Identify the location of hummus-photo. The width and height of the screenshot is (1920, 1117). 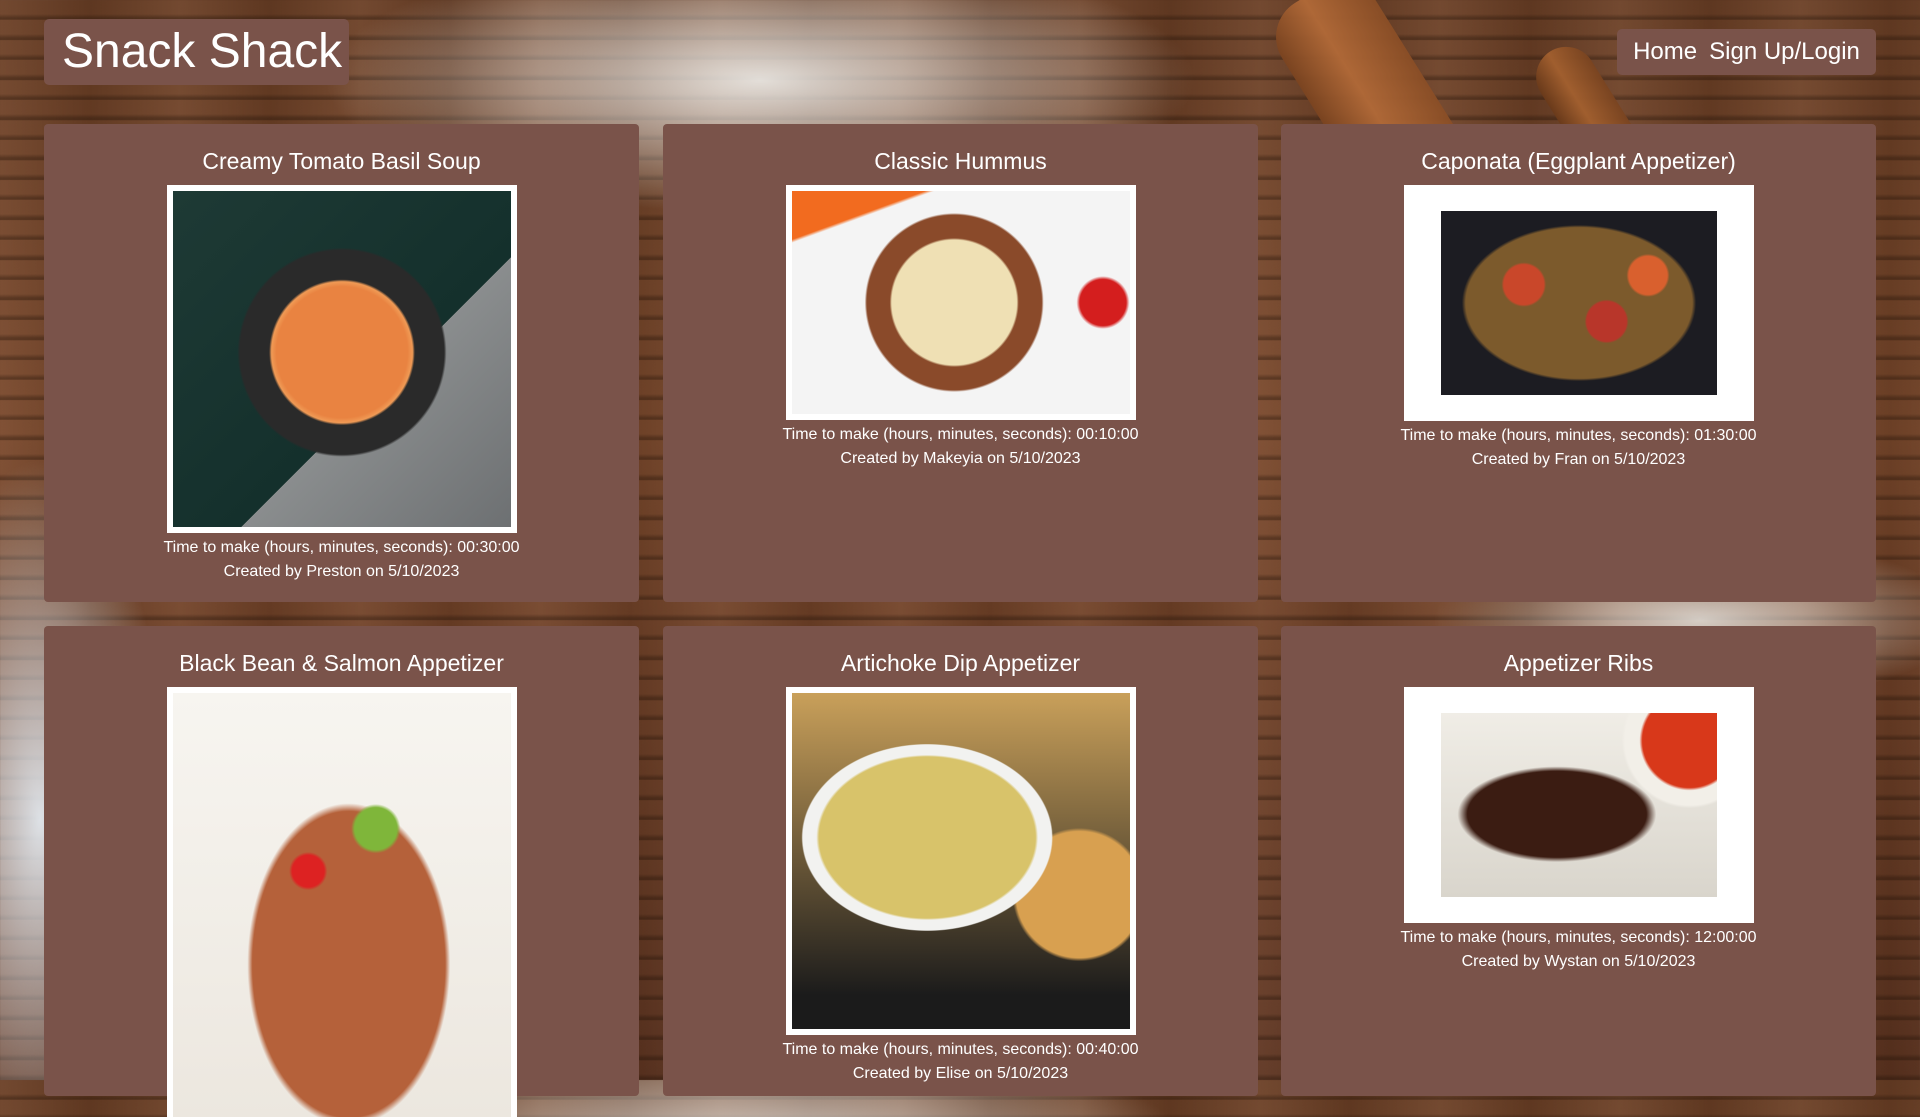
(960, 302).